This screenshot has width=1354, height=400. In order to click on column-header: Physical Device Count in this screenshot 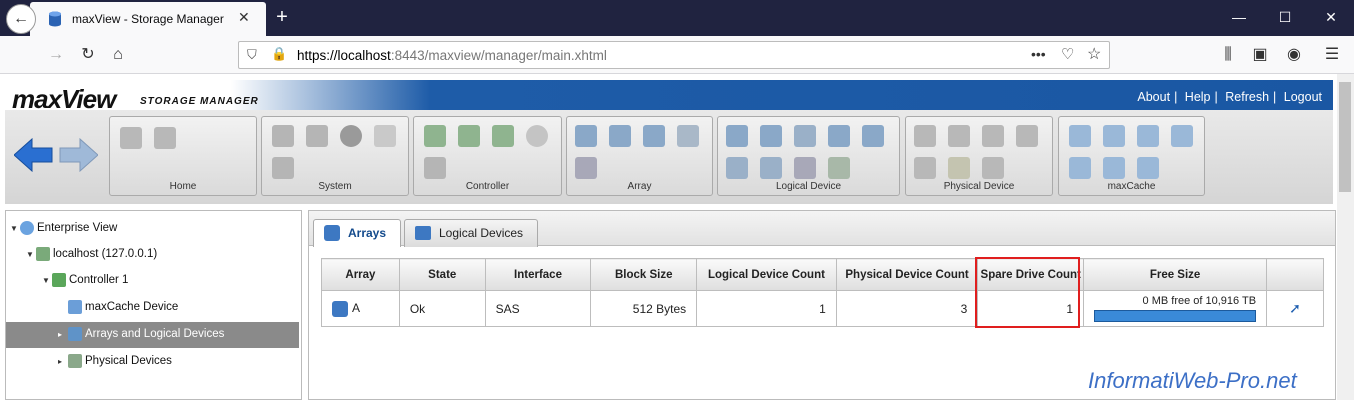, I will do `click(907, 274)`.